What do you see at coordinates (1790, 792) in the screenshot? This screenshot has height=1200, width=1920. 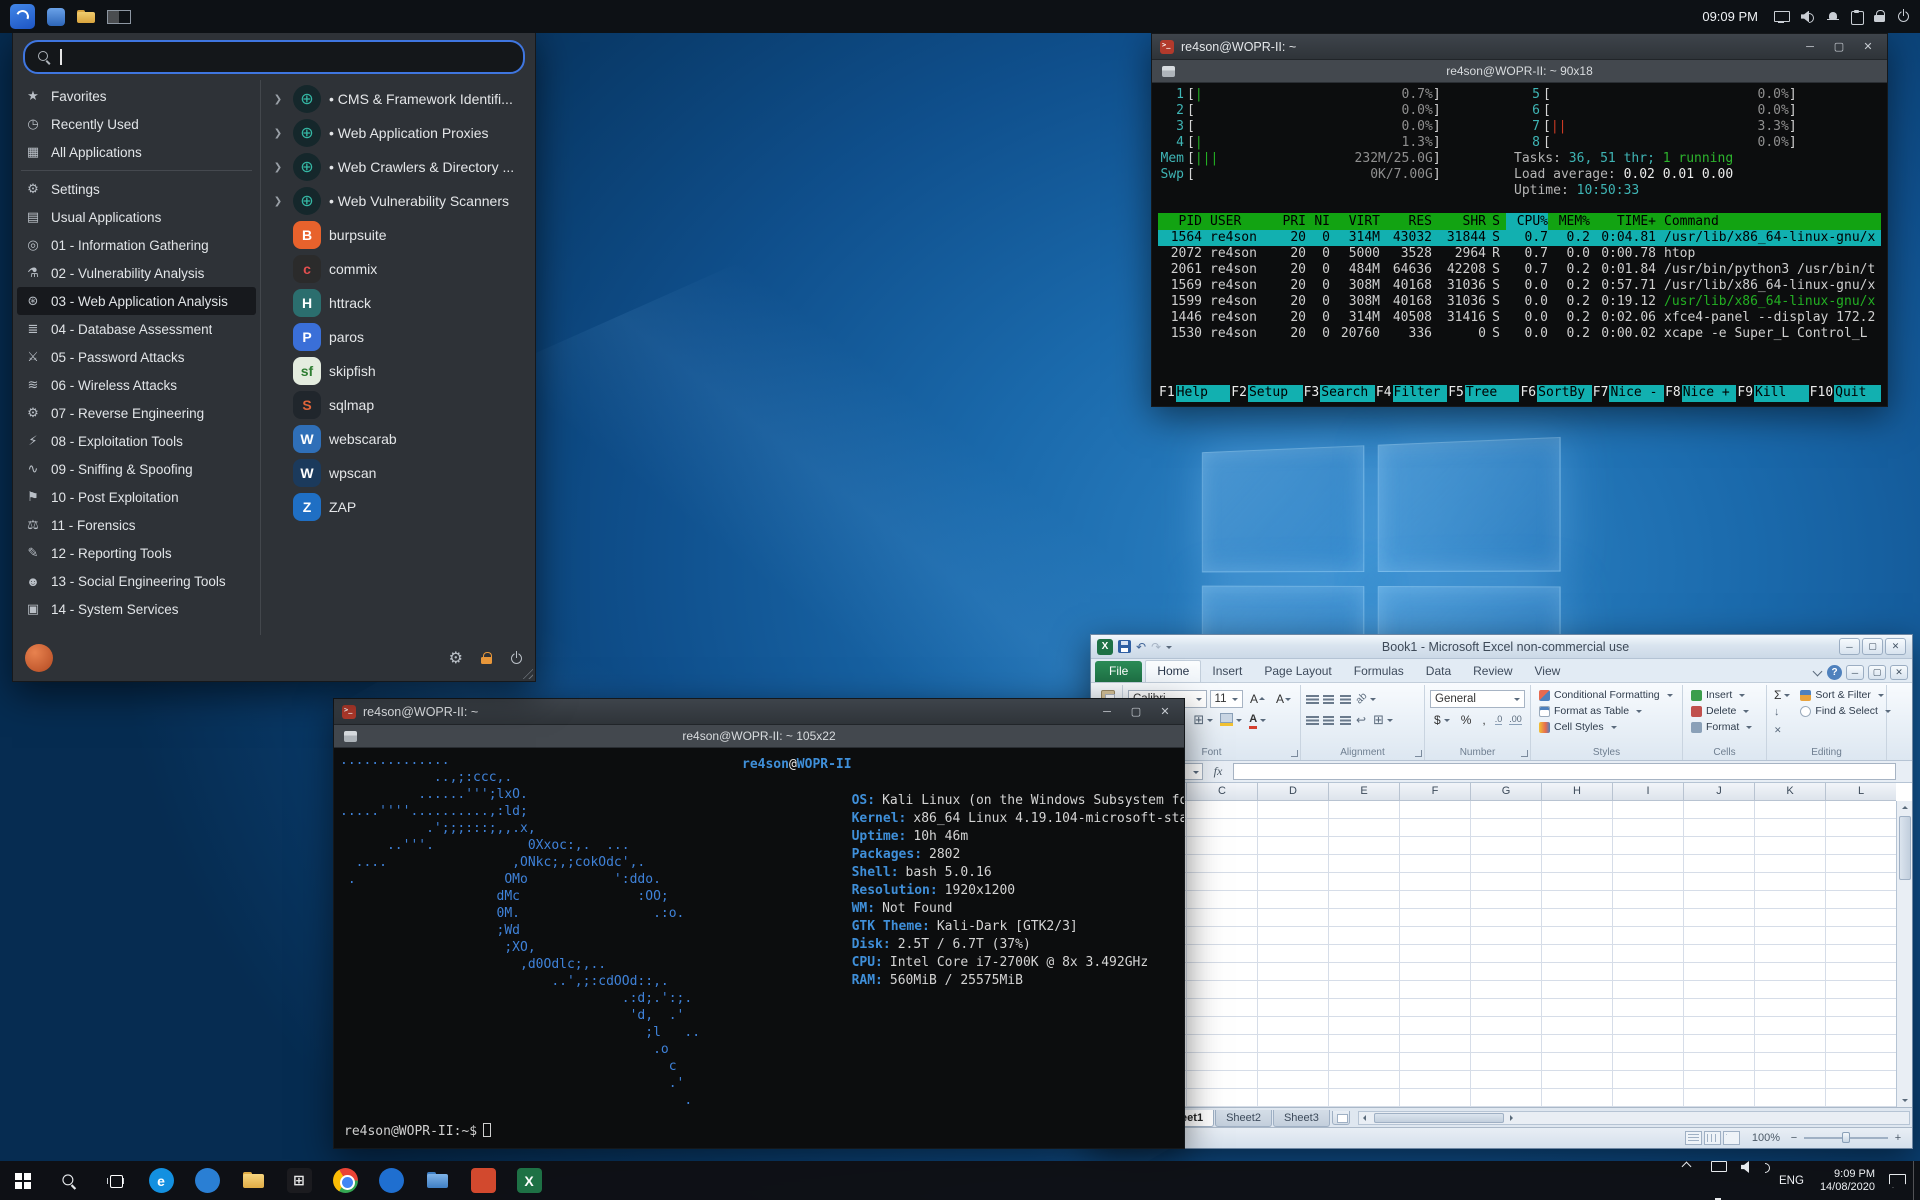 I see `column-header: K` at bounding box center [1790, 792].